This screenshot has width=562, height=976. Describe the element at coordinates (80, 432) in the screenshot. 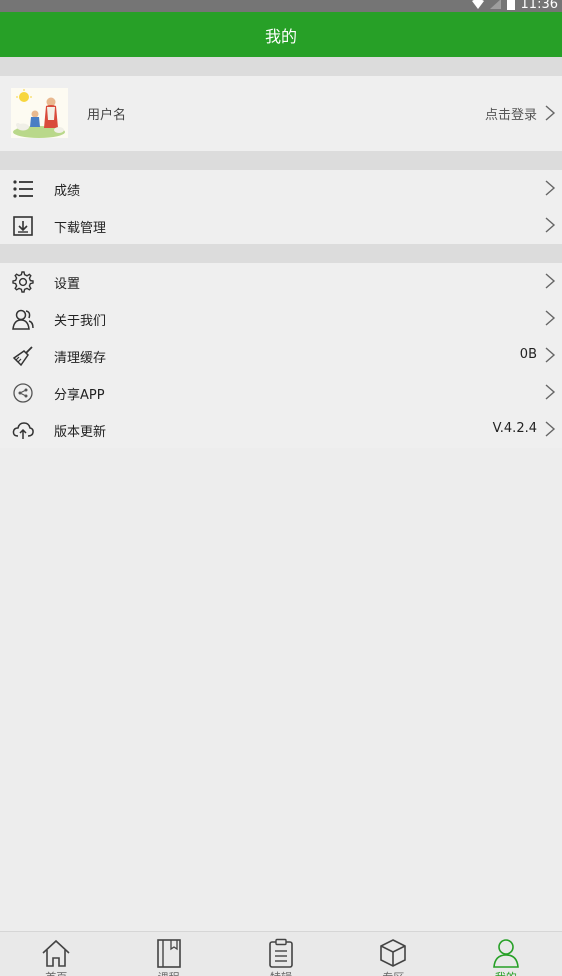

I see `menu-item-label: 版本更新` at that location.